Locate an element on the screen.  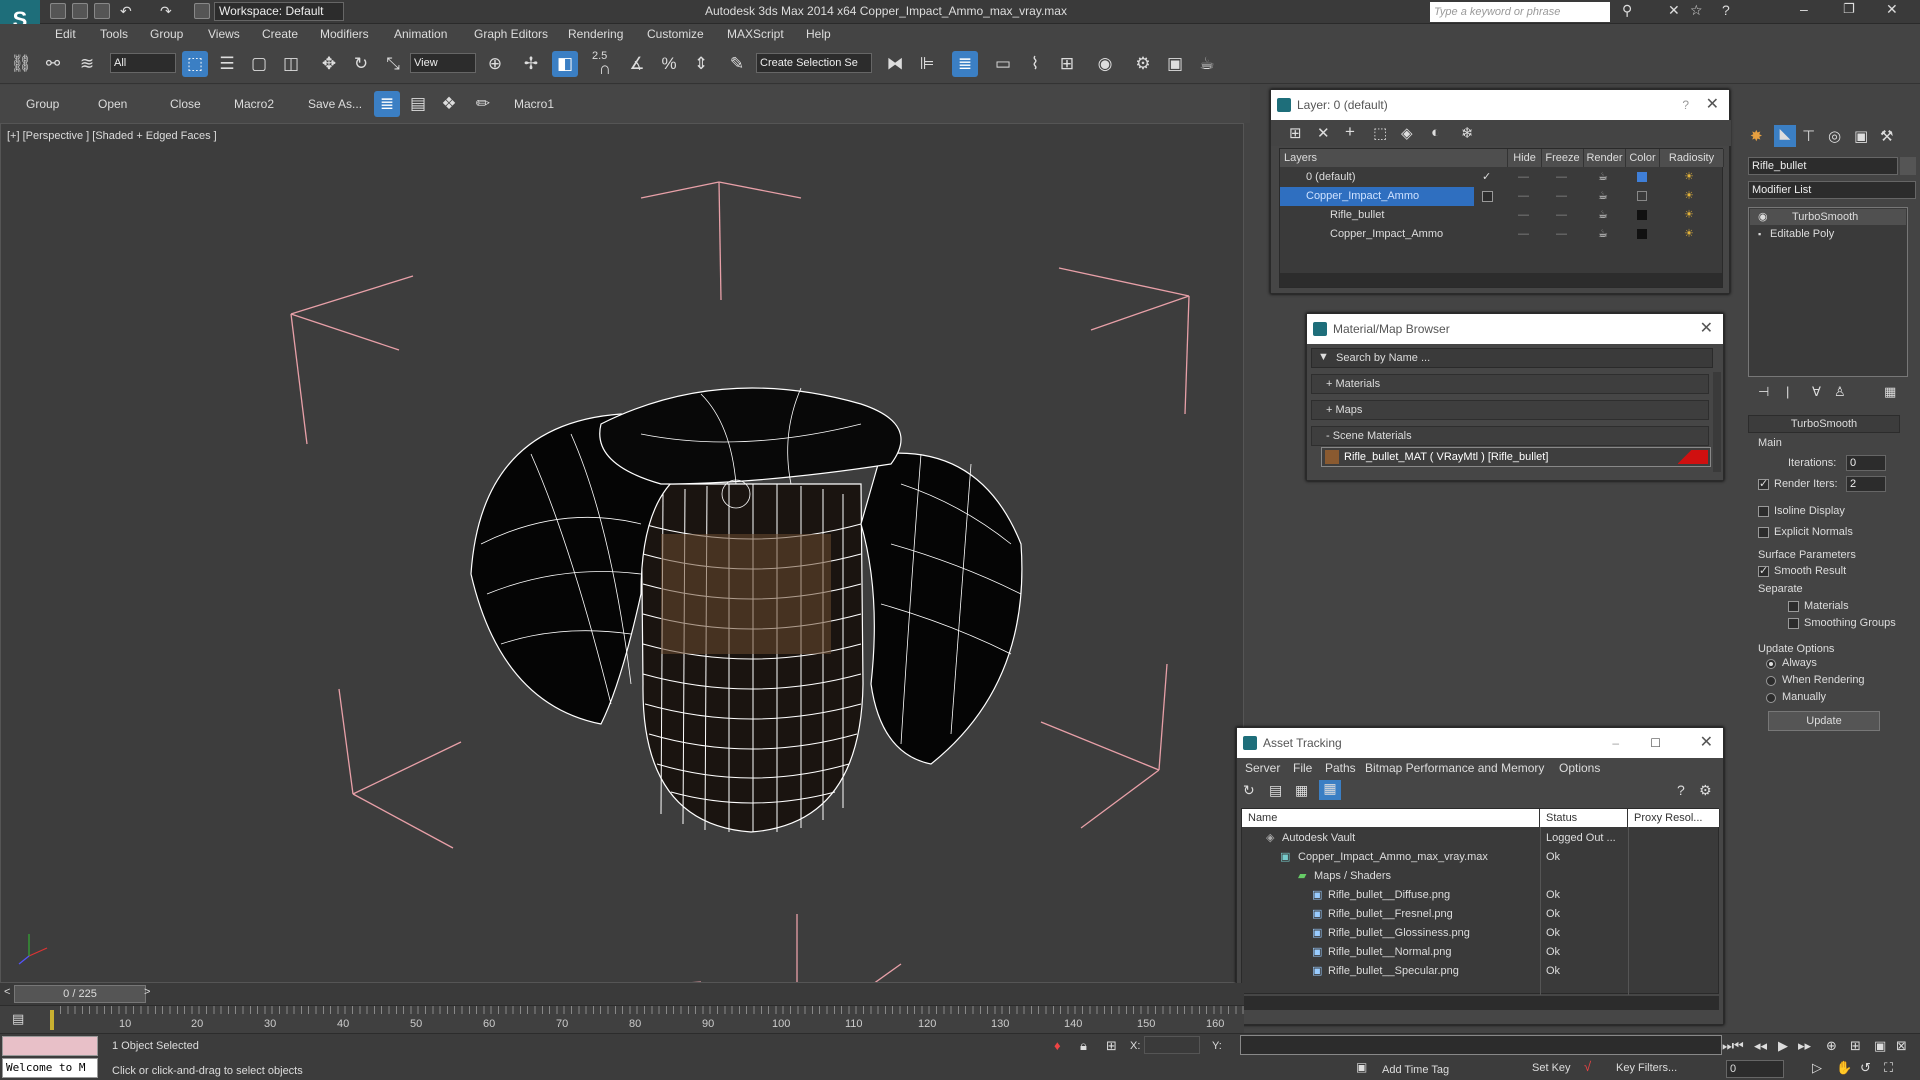
list-view-icon: ▤ is located at coordinates (1275, 790).